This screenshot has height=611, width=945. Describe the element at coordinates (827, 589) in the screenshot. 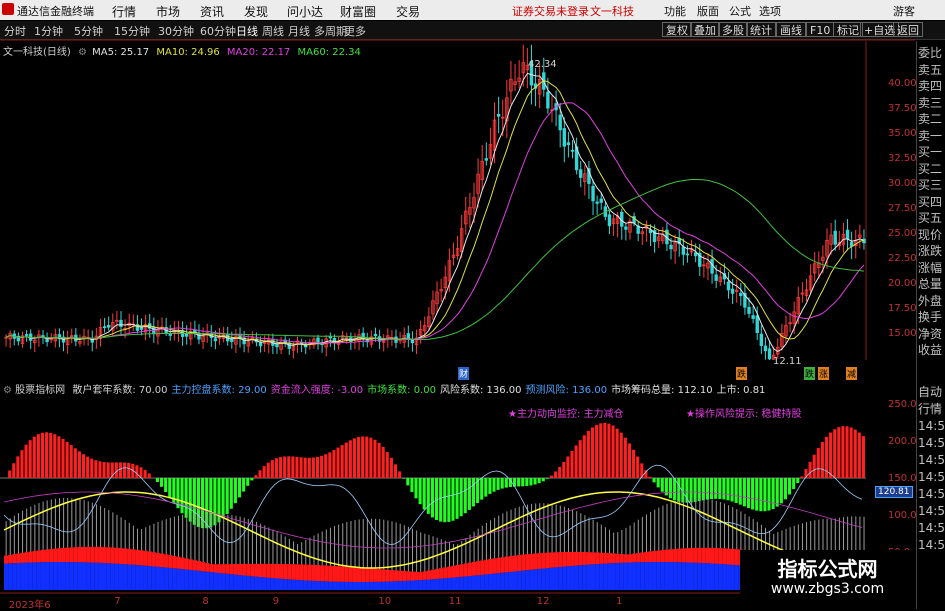

I see `watermark-url: www.zbgs3.com` at that location.